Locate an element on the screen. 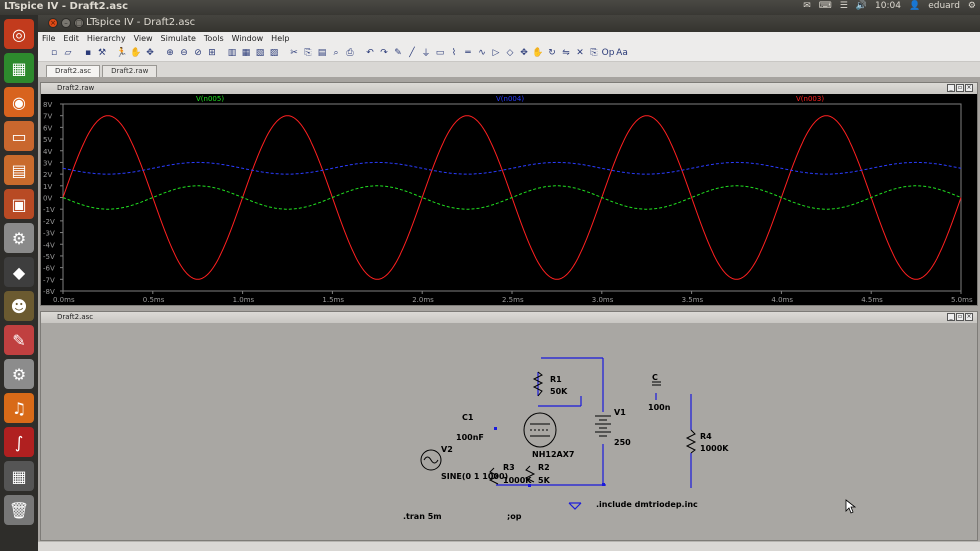 The width and height of the screenshot is (980, 551). session-gear-icon: ⚙ is located at coordinates (972, 6).